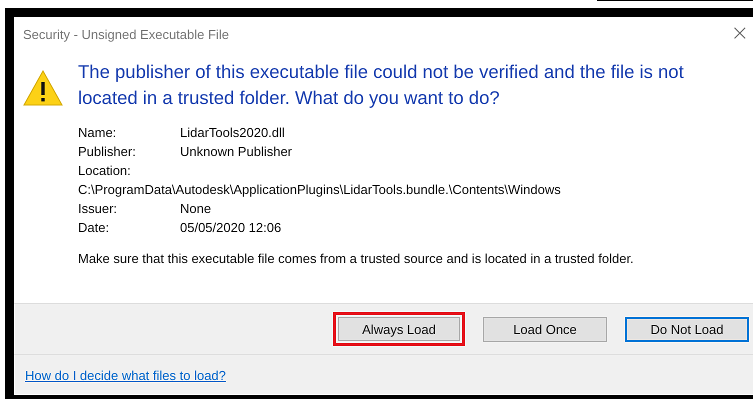 This screenshot has width=753, height=402. What do you see at coordinates (399, 329) in the screenshot?
I see `dialog-button: Always Load` at bounding box center [399, 329].